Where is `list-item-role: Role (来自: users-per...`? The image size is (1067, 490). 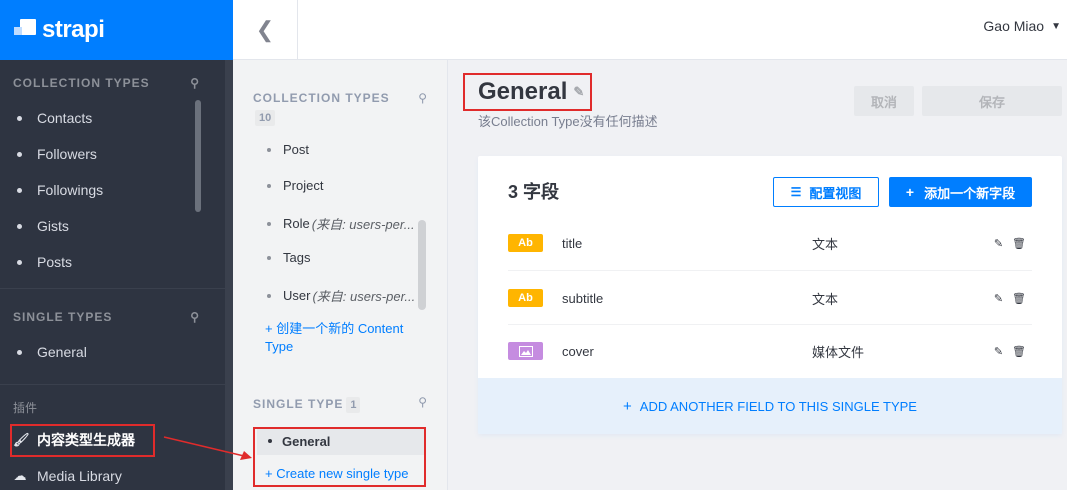
list-item-role: Role (来自: users-per... is located at coordinates (341, 223).